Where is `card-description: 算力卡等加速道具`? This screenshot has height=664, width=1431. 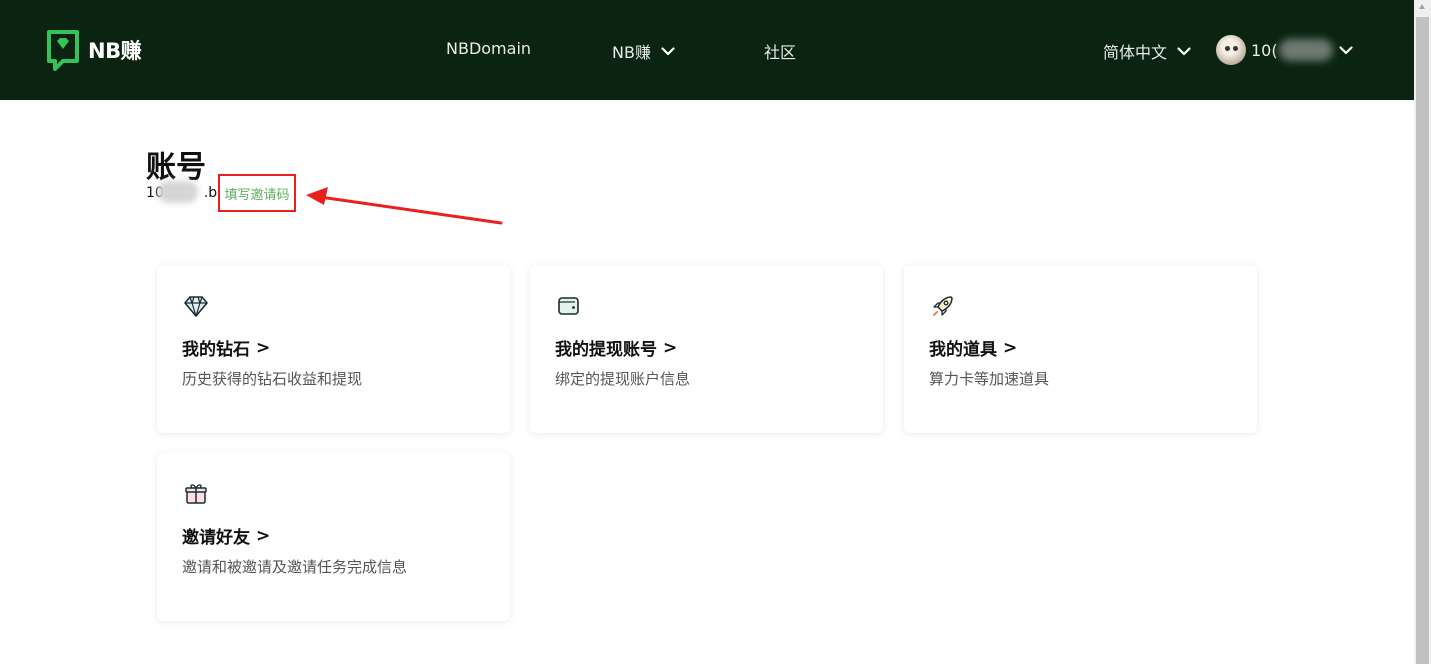
card-description: 算力卡等加速道具 is located at coordinates (989, 379).